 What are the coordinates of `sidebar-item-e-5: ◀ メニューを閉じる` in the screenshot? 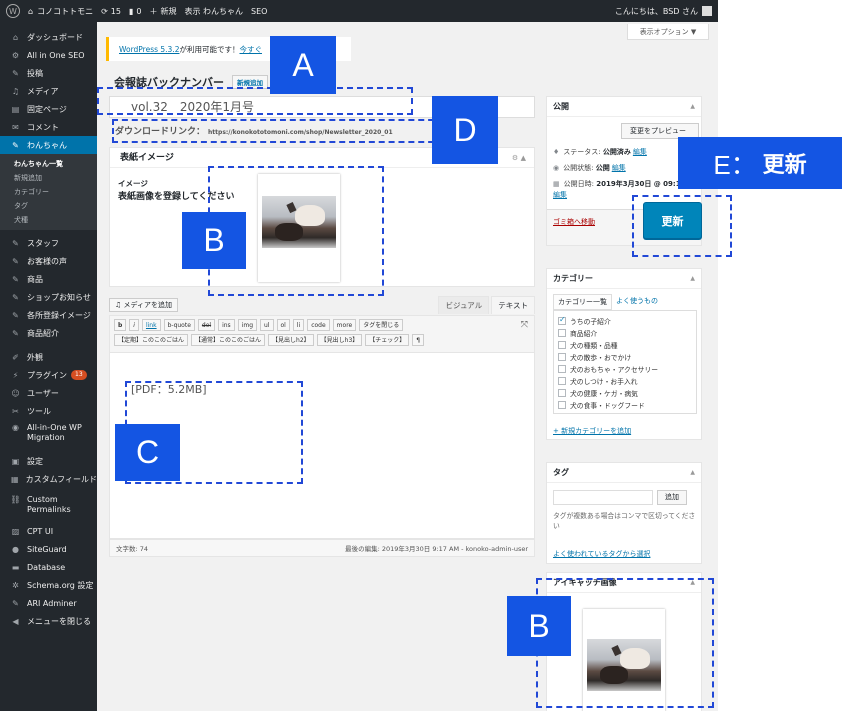 It's located at (48, 621).